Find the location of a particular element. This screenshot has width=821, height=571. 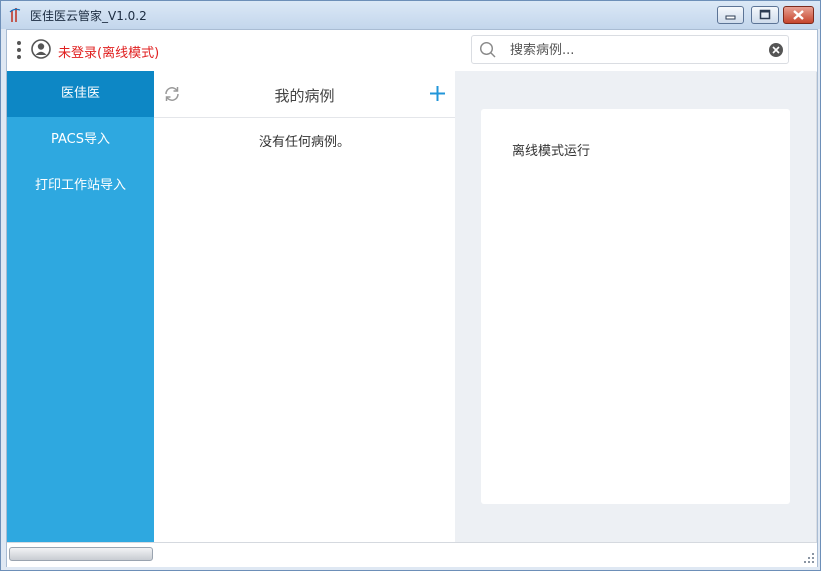

close-icon is located at coordinates (798, 15).